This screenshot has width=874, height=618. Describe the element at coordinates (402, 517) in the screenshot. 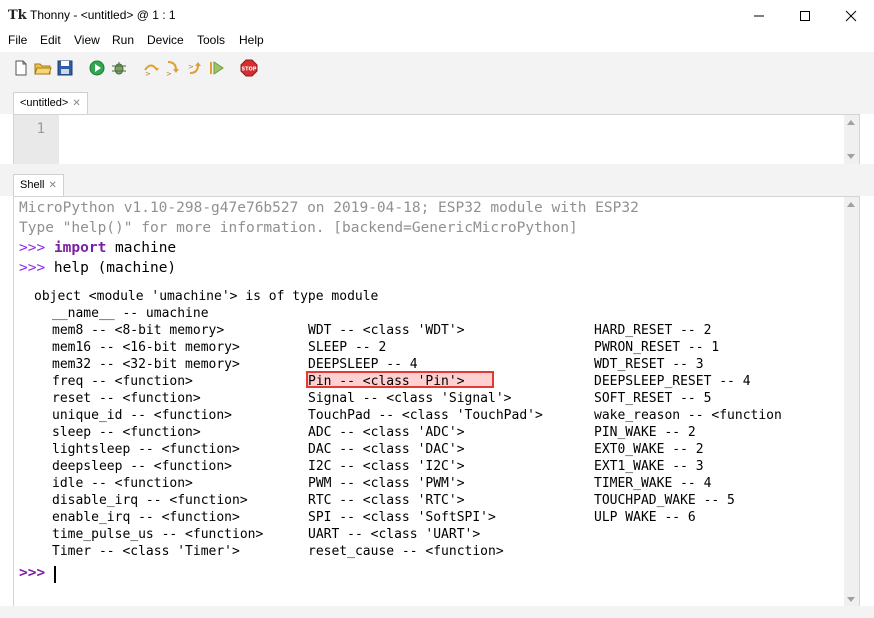

I see `help-output-entry: SPI -- <class 'SoftSPI'>` at that location.